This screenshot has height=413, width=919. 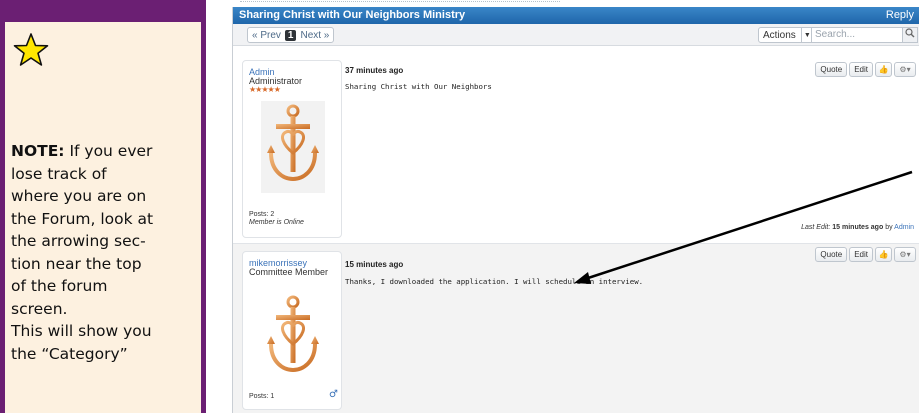 I want to click on prev-page-link: « Prev, so click(x=266, y=35).